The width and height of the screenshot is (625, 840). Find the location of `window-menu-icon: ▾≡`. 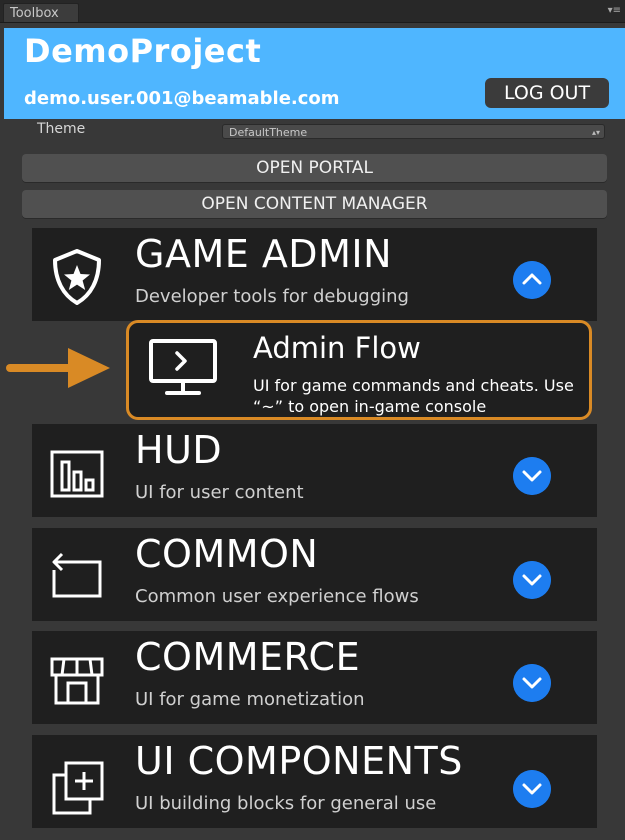

window-menu-icon: ▾≡ is located at coordinates (612, 11).